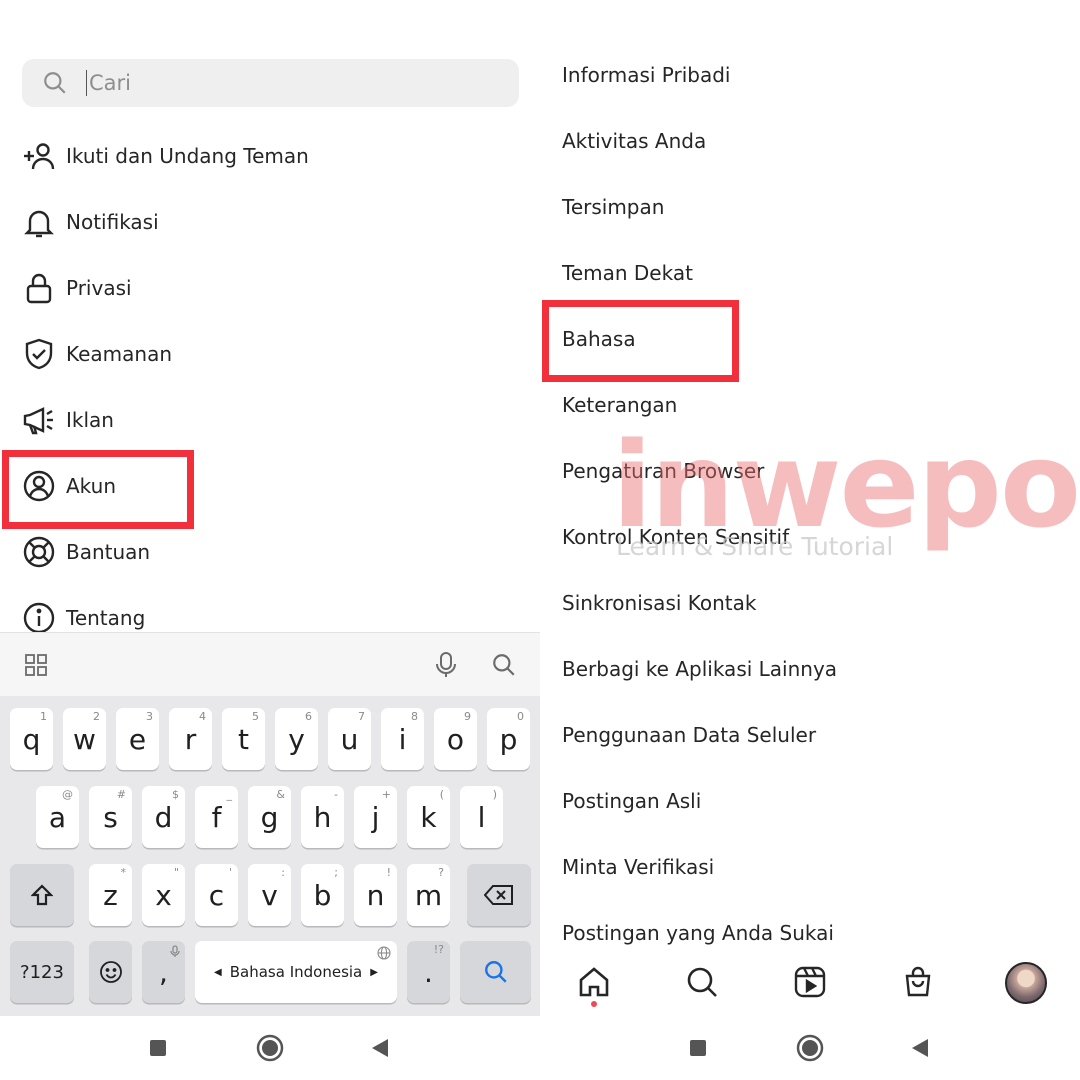  Describe the element at coordinates (380, 1048) in the screenshot. I see `back-button` at that location.